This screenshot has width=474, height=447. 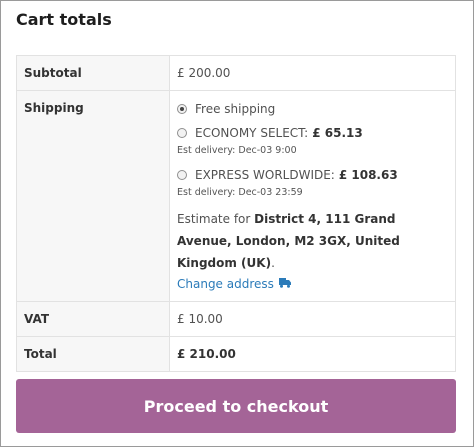 What do you see at coordinates (240, 192) in the screenshot?
I see `express-delivery-estimate: Est delivery: Dec-03 23:59` at bounding box center [240, 192].